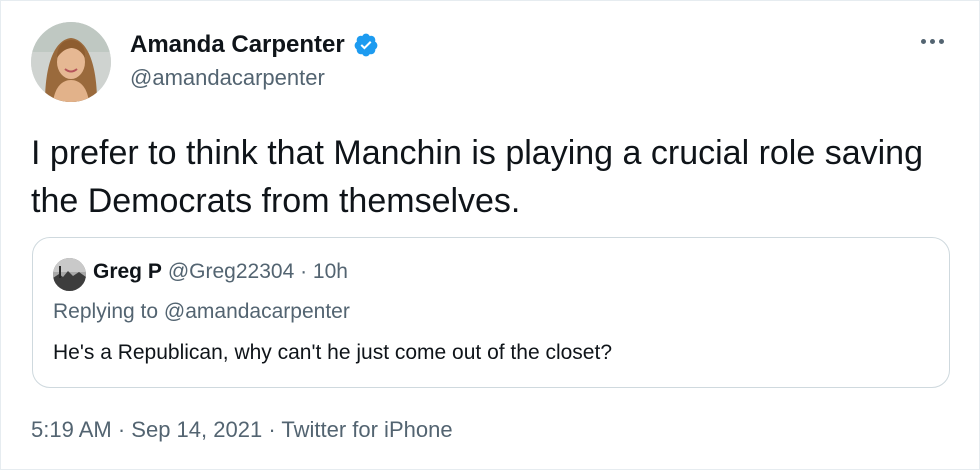  Describe the element at coordinates (127, 271) in the screenshot. I see `quoted-author-name: Greg P` at that location.